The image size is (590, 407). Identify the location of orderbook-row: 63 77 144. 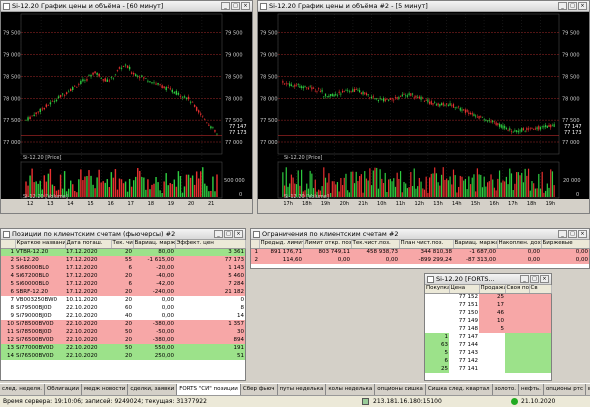
(488, 345).